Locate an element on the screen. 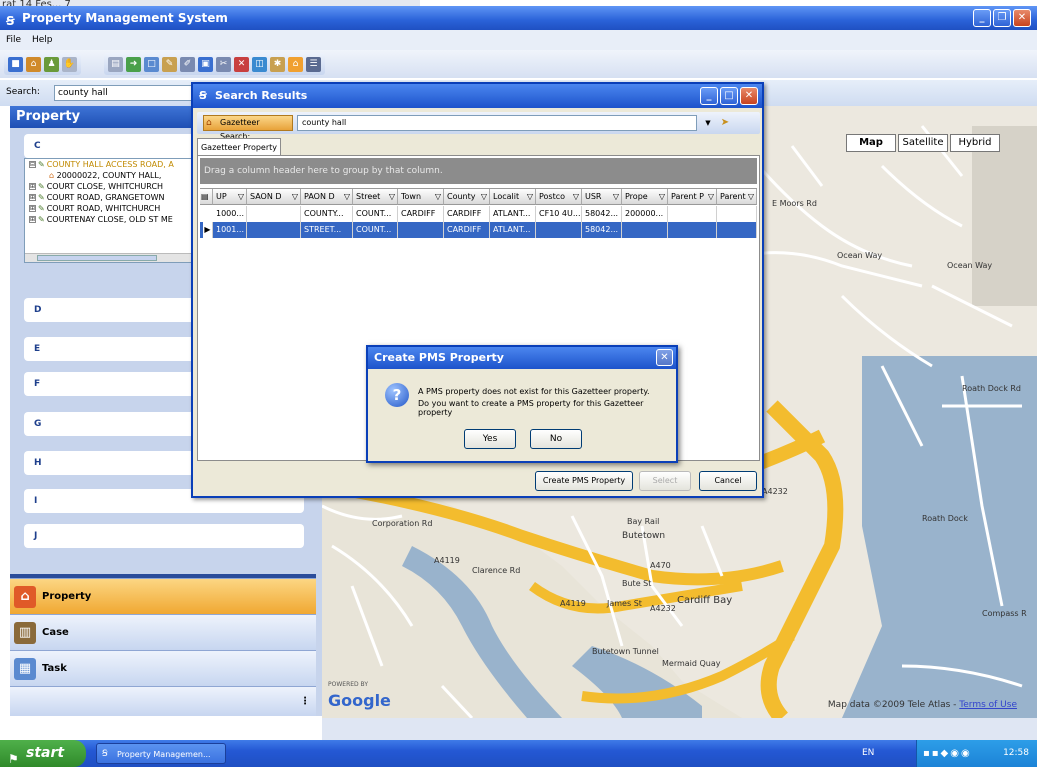 This screenshot has width=1037, height=767. nav-overflow: ⋮ is located at coordinates (163, 701).